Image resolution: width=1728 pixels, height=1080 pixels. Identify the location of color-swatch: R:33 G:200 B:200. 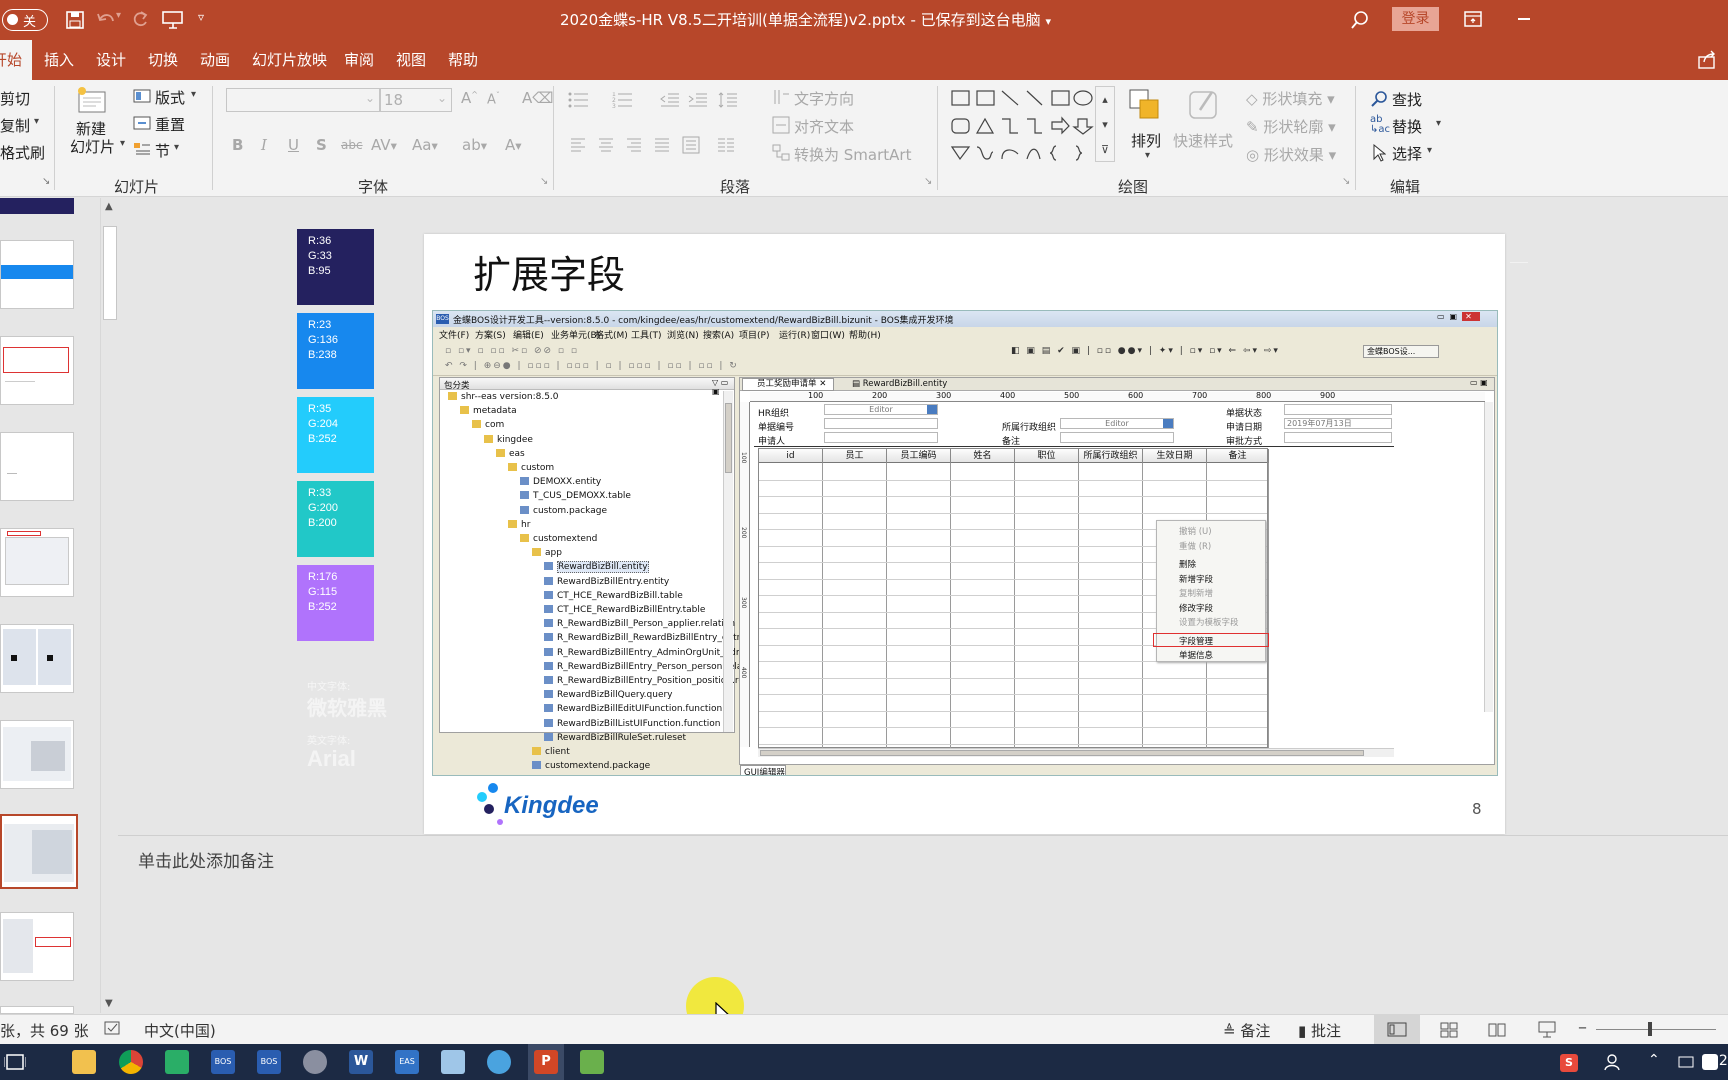
(335, 519).